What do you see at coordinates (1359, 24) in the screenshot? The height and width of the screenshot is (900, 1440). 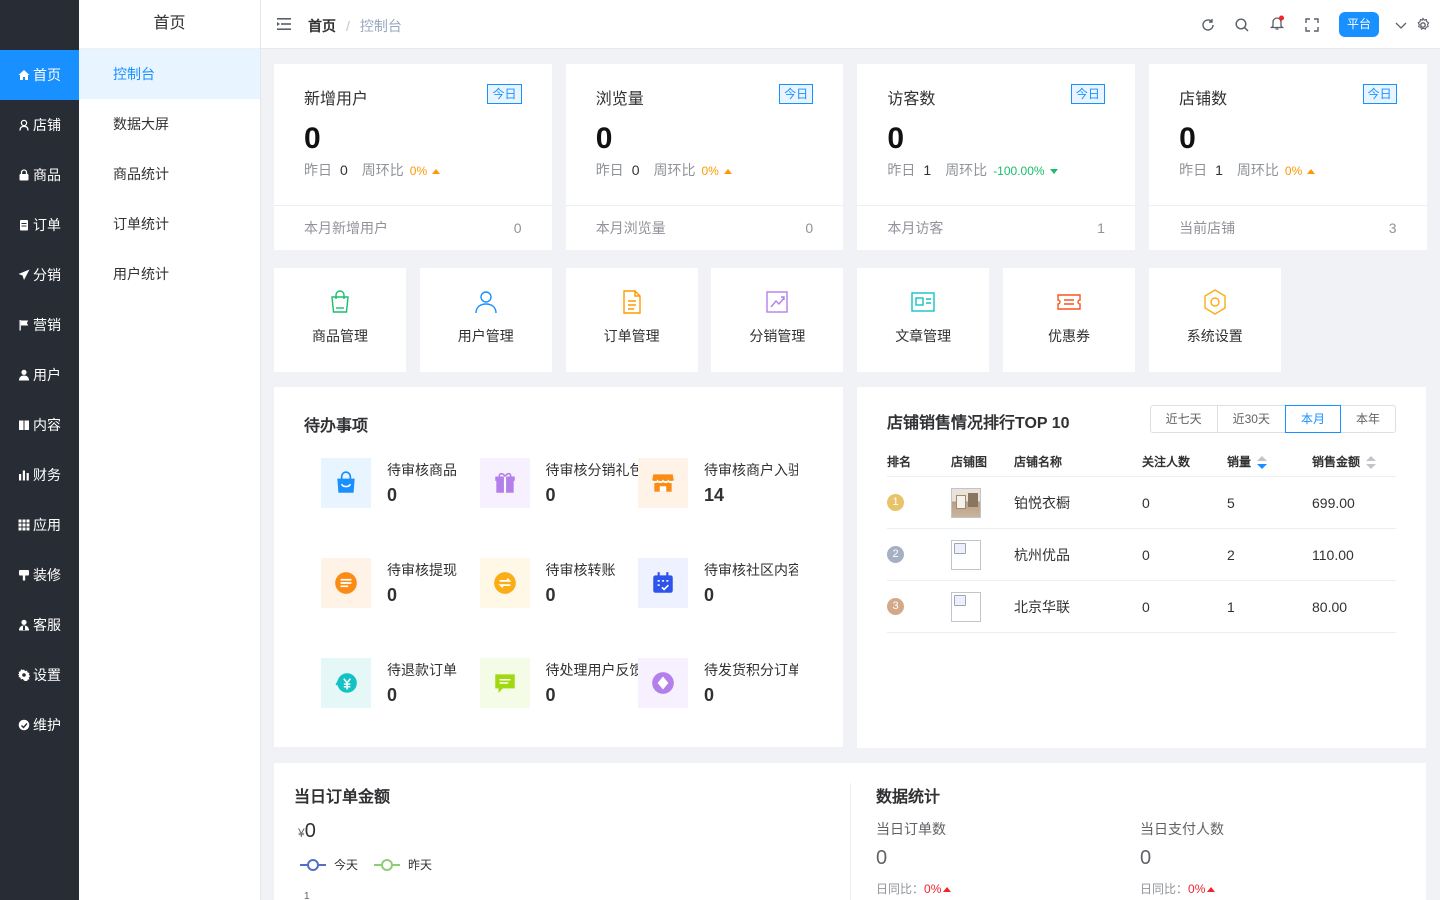 I see `platform-button: 平台` at bounding box center [1359, 24].